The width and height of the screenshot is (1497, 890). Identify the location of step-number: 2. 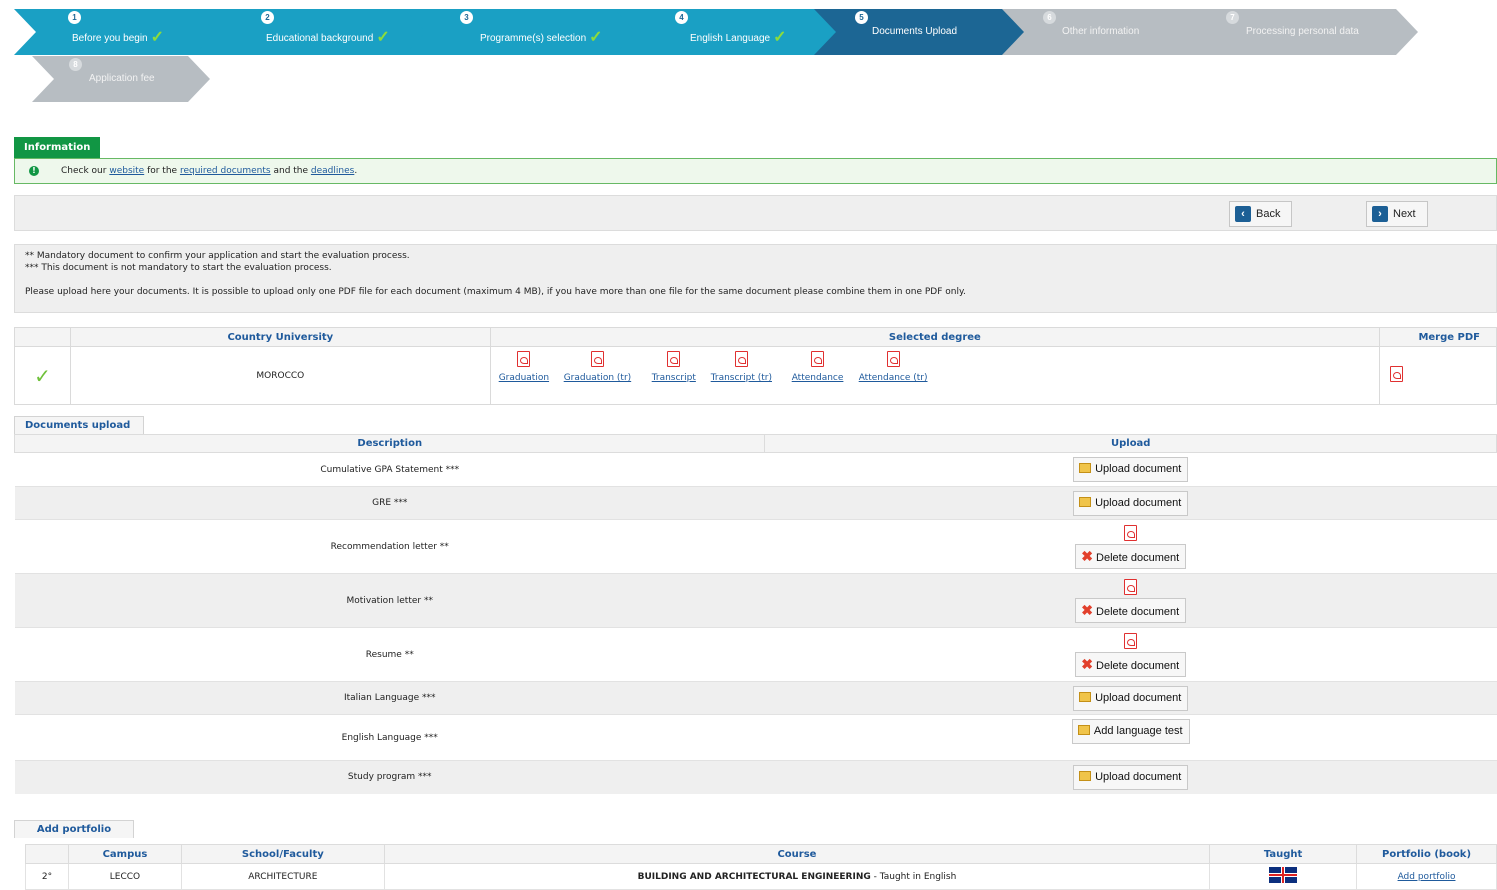
(267, 17).